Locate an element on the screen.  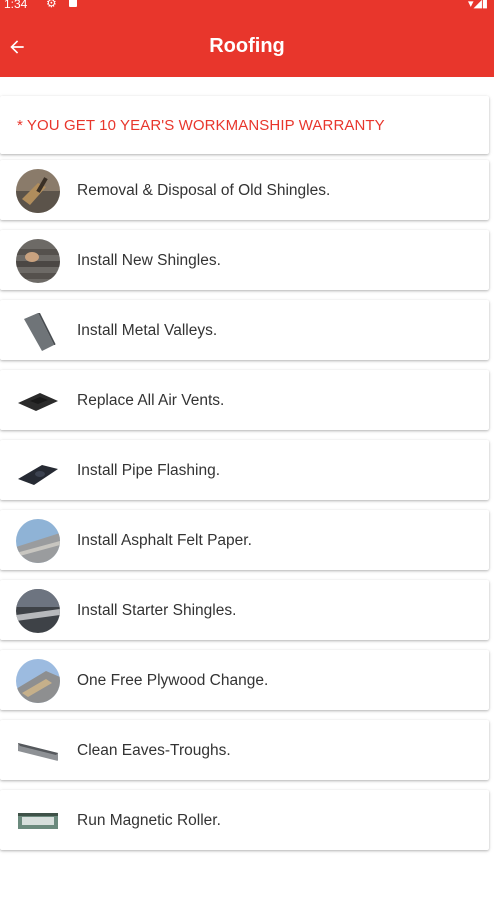
item-label: Install Asphalt Felt Paper. is located at coordinates (164, 540).